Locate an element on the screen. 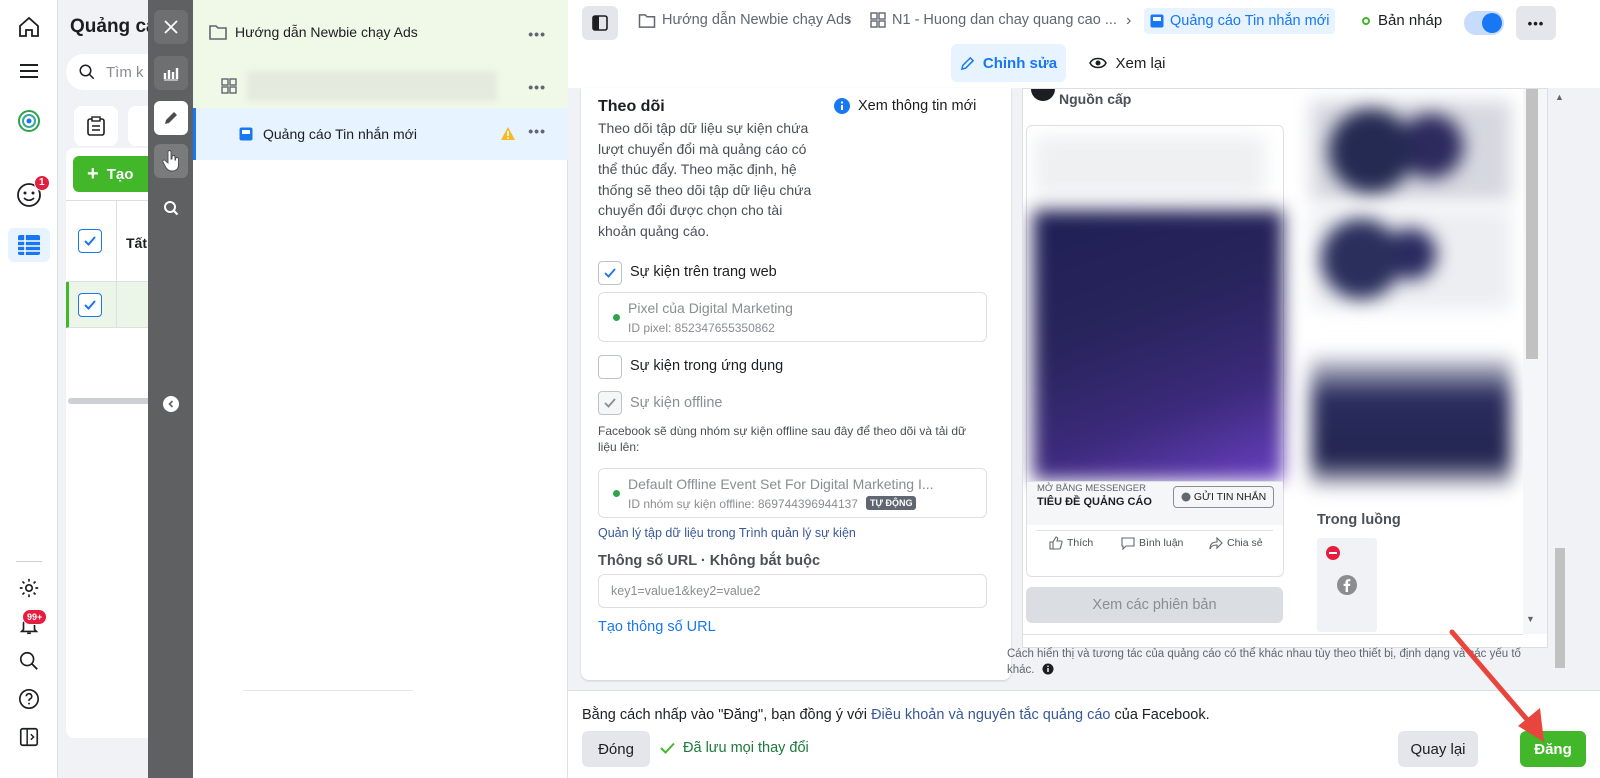 Image resolution: width=1600 pixels, height=778 pixels. blurred-stories-preview is located at coordinates (1411, 151).